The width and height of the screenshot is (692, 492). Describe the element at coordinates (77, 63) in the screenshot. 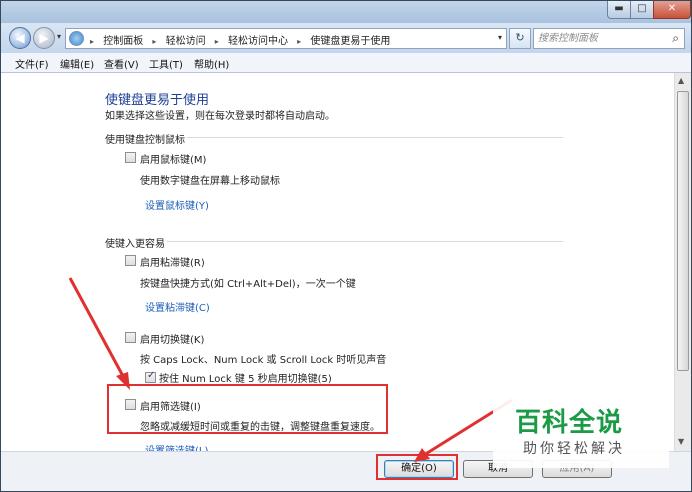

I see `menu-edit: 编辑(E)` at that location.